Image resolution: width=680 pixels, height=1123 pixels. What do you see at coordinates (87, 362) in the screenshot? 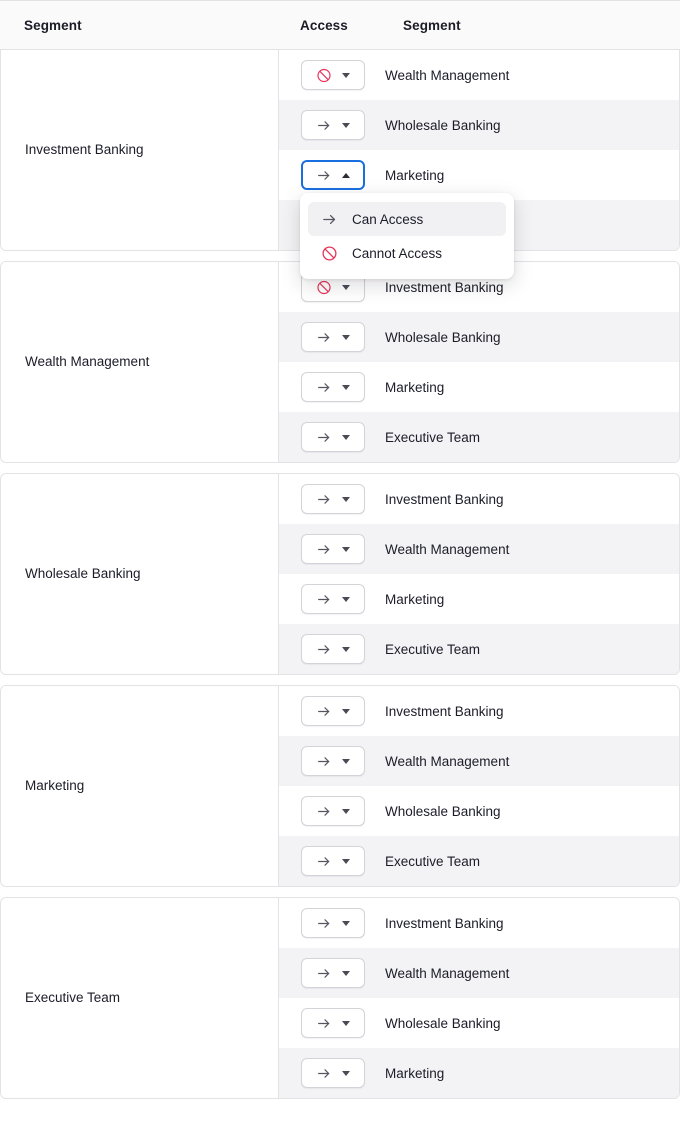
I see `source-segment-label: Wealth Management` at bounding box center [87, 362].